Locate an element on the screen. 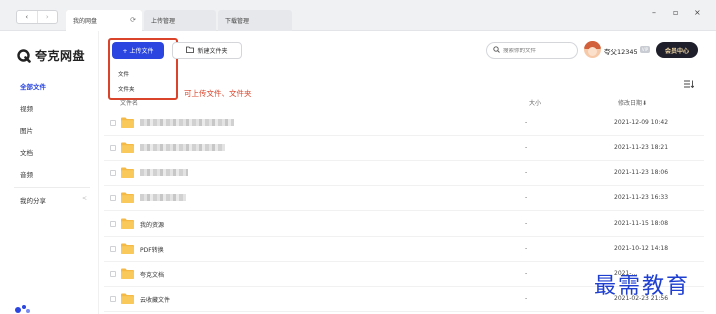 The image size is (716, 314). member-center-button: 会员中心 is located at coordinates (677, 50).